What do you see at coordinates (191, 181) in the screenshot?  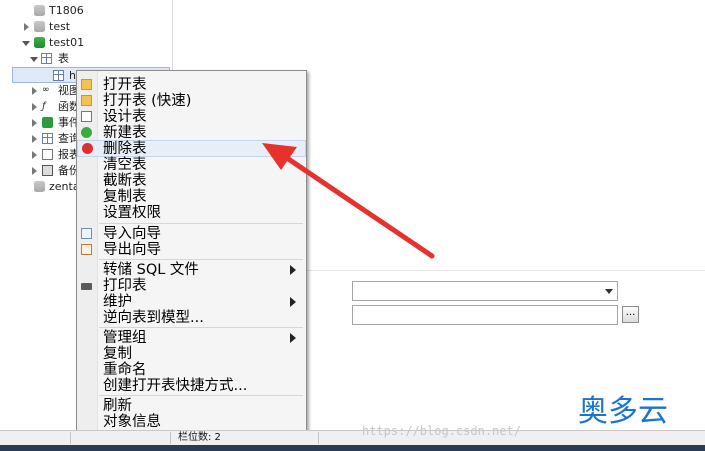 I see `menu-item-truncate-table: 截断表` at bounding box center [191, 181].